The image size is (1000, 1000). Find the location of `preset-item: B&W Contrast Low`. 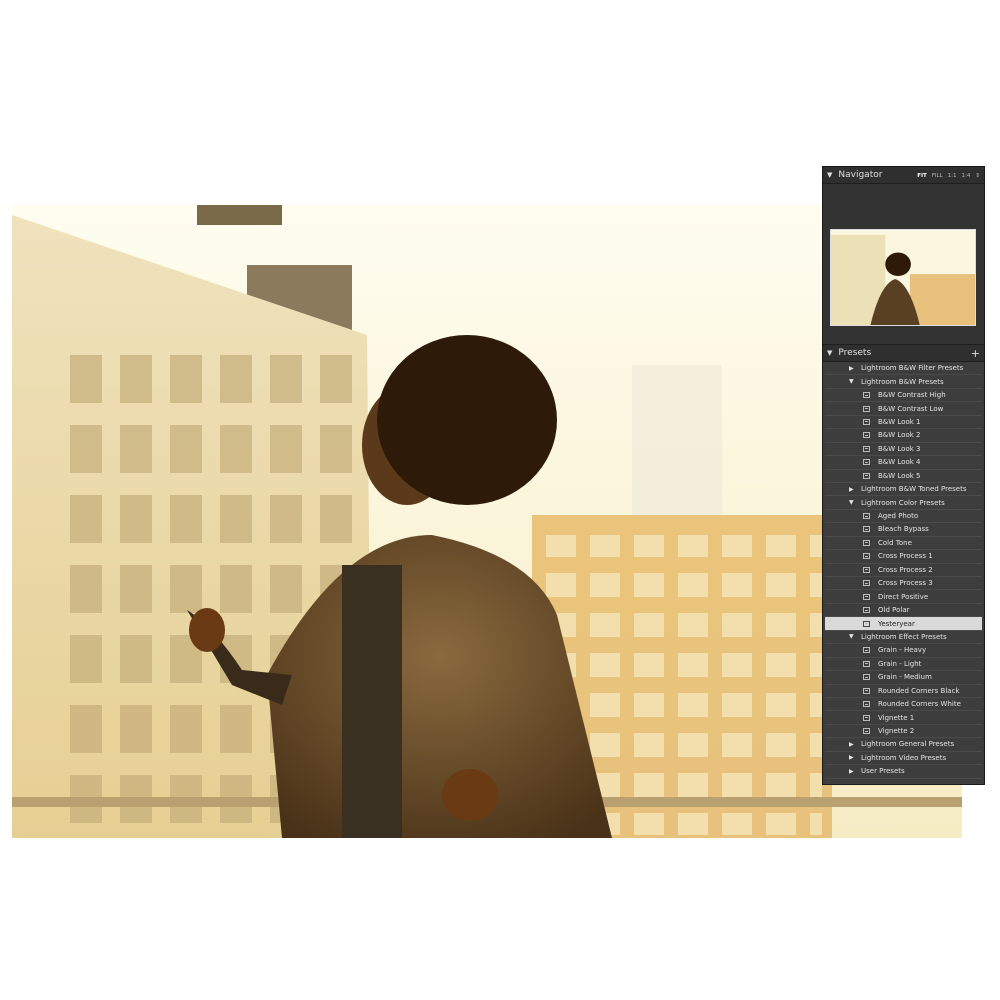

preset-item: B&W Contrast Low is located at coordinates (903, 409).